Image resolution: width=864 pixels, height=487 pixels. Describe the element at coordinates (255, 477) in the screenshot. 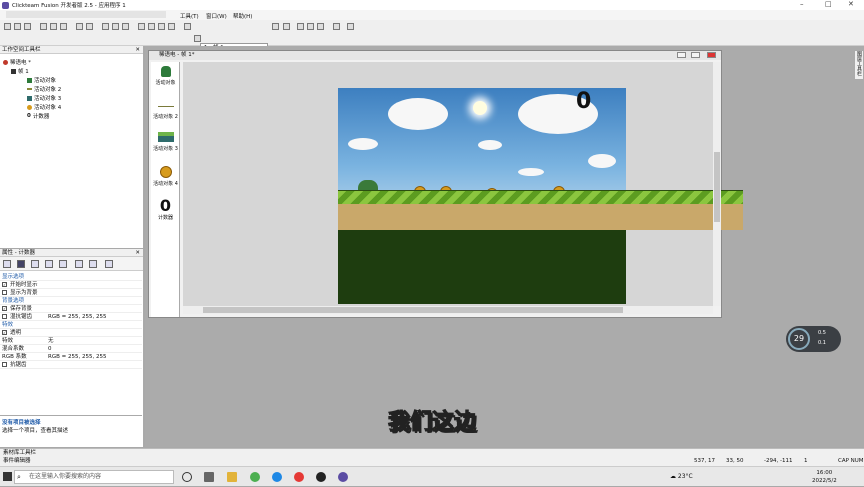

I see `app-icon-green` at that location.